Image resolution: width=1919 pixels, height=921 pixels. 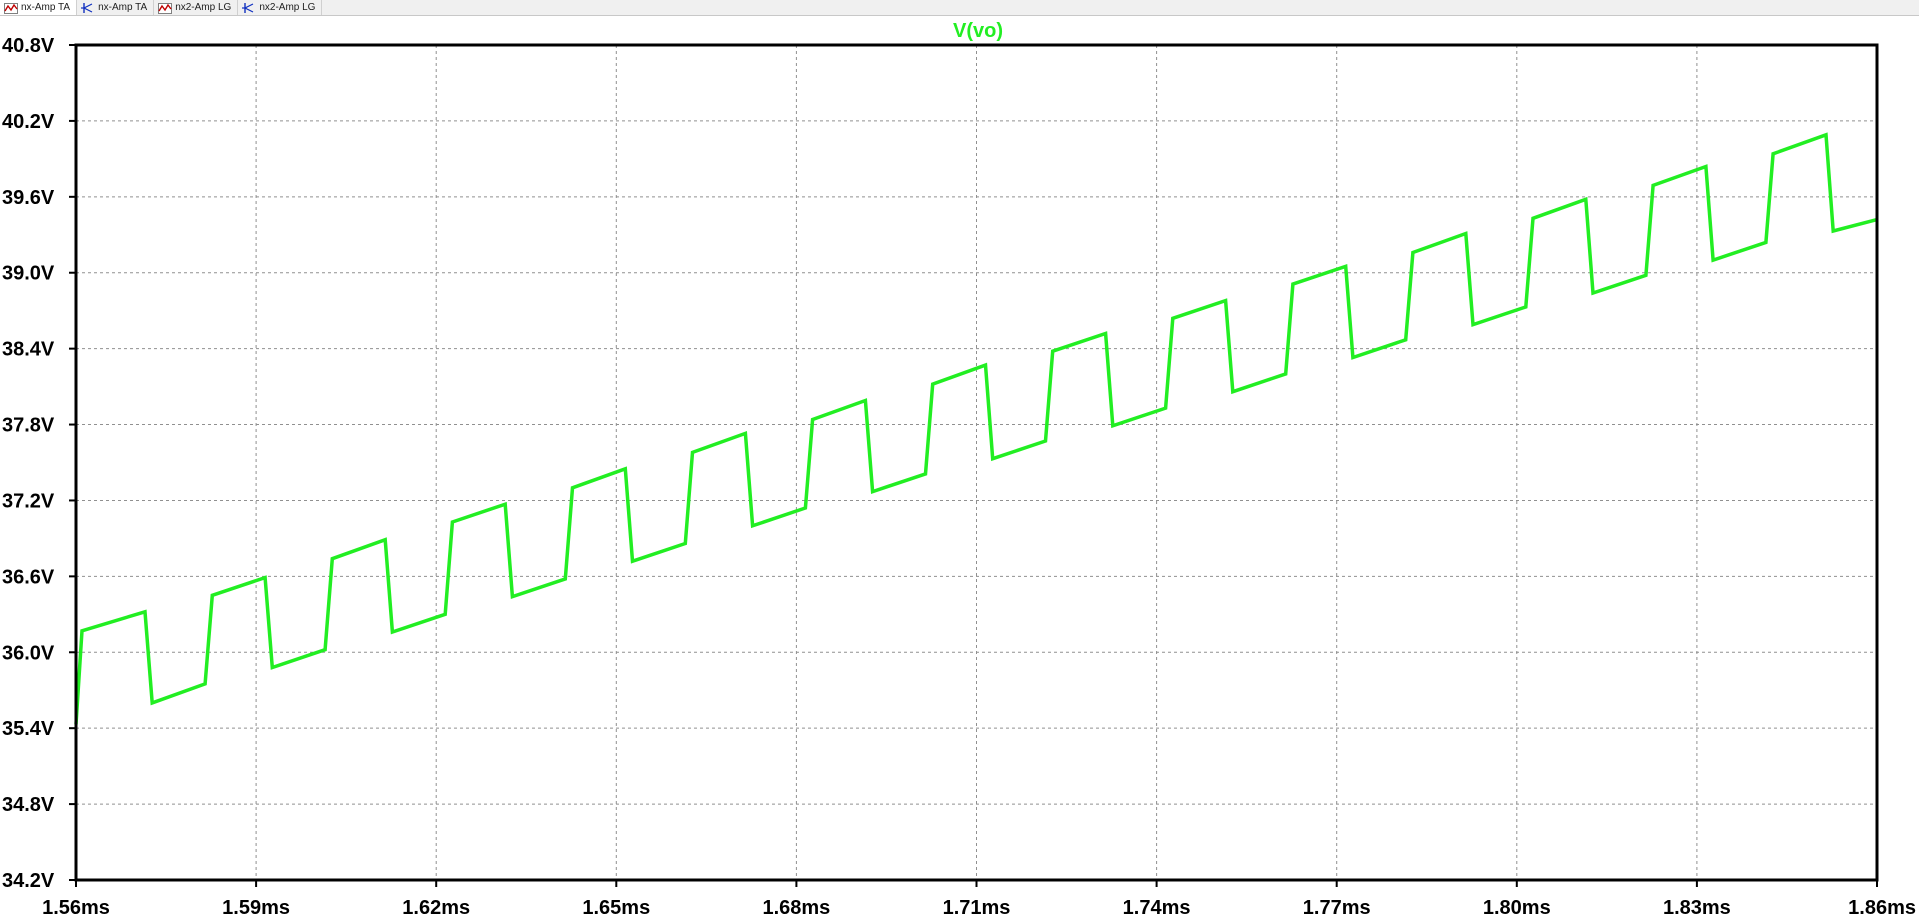 I want to click on trace-title: V(vo), so click(x=978, y=31).